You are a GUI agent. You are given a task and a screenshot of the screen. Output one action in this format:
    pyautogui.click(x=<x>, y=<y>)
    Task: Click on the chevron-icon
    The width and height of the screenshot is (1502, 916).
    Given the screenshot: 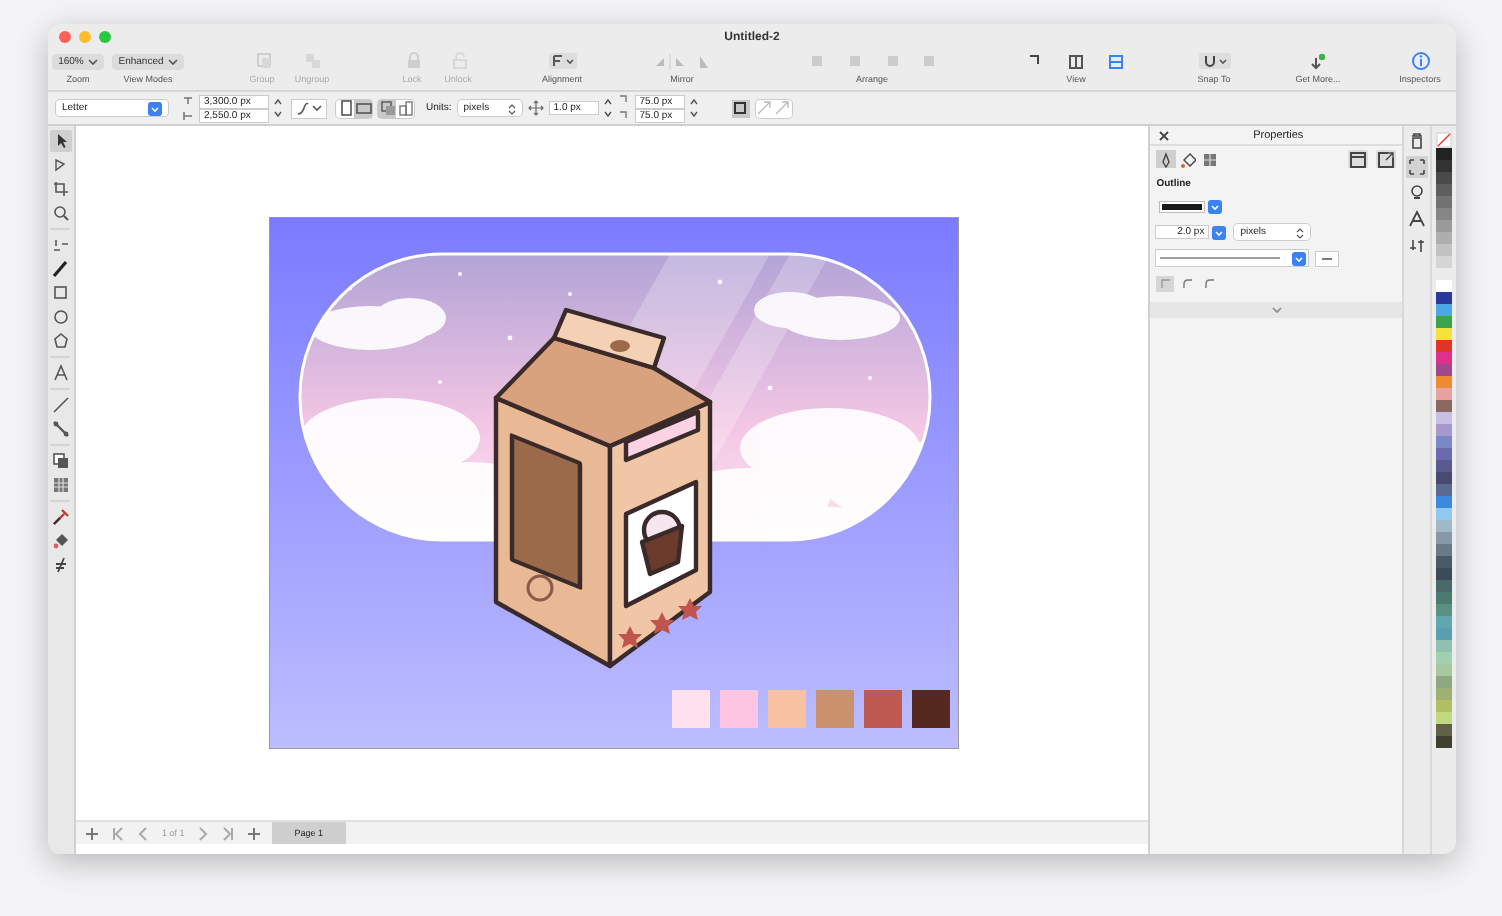 What is the action you would take?
    pyautogui.click(x=155, y=108)
    